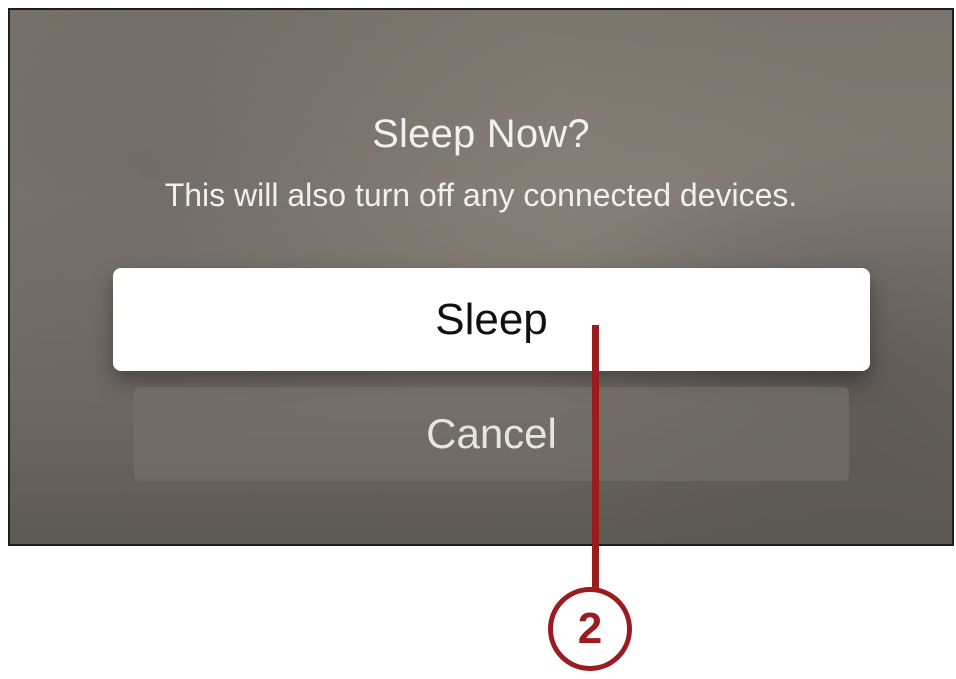  I want to click on cancel-button: Cancel, so click(491, 434).